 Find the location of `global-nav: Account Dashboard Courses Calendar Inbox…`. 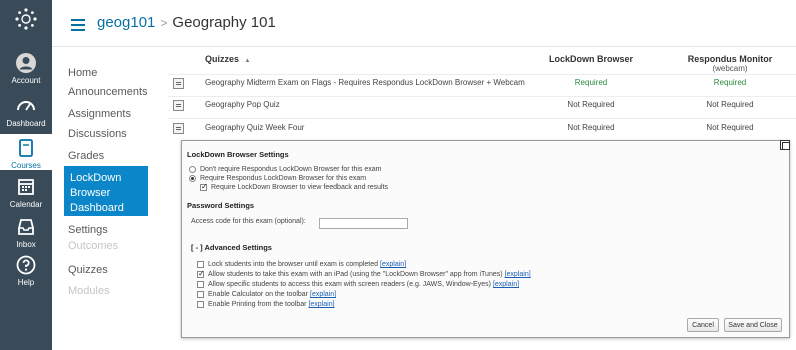

global-nav: Account Dashboard Courses Calendar Inbox… is located at coordinates (26, 175).